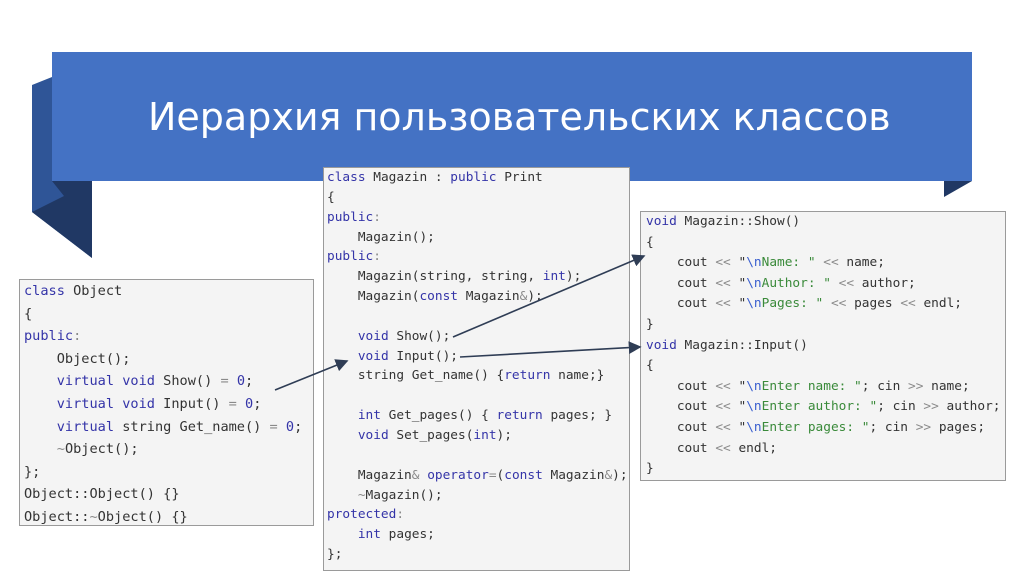 This screenshot has width=1024, height=574. What do you see at coordinates (519, 177) in the screenshot?
I see `code-token: Print` at bounding box center [519, 177].